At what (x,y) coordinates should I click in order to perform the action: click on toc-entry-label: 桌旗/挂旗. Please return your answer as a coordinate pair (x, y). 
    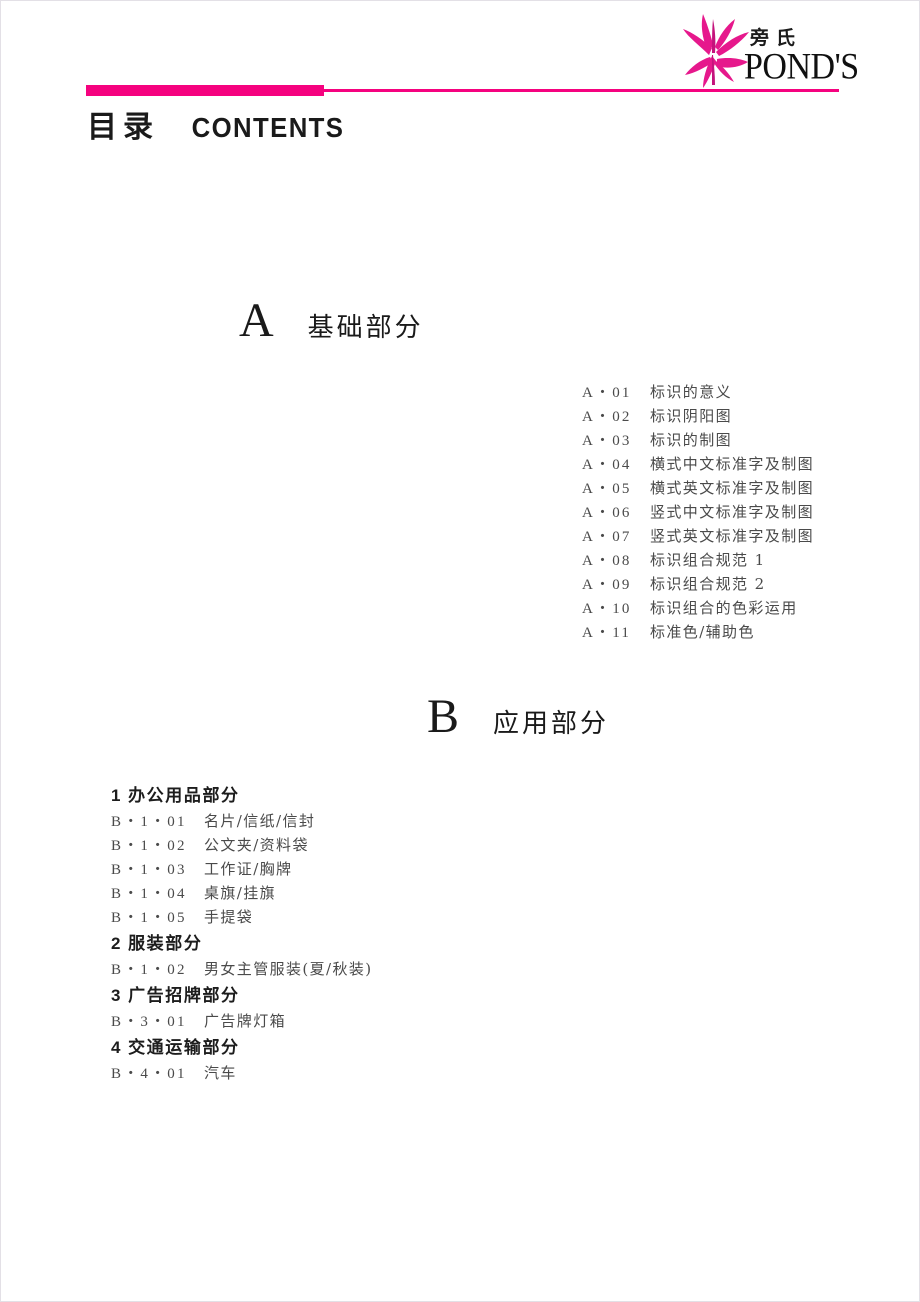
    Looking at the image, I should click on (240, 893).